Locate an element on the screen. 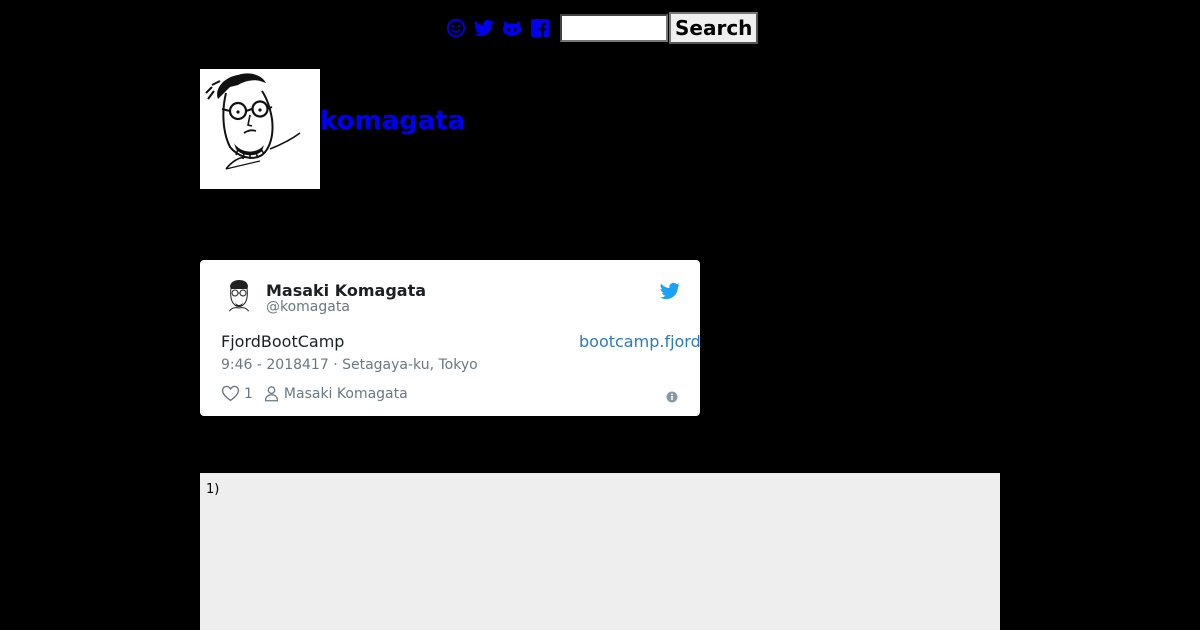  tweet-timestamp-location: 9:46 - 2018417 · Setagaya-ku, Tokyo is located at coordinates (349, 365).